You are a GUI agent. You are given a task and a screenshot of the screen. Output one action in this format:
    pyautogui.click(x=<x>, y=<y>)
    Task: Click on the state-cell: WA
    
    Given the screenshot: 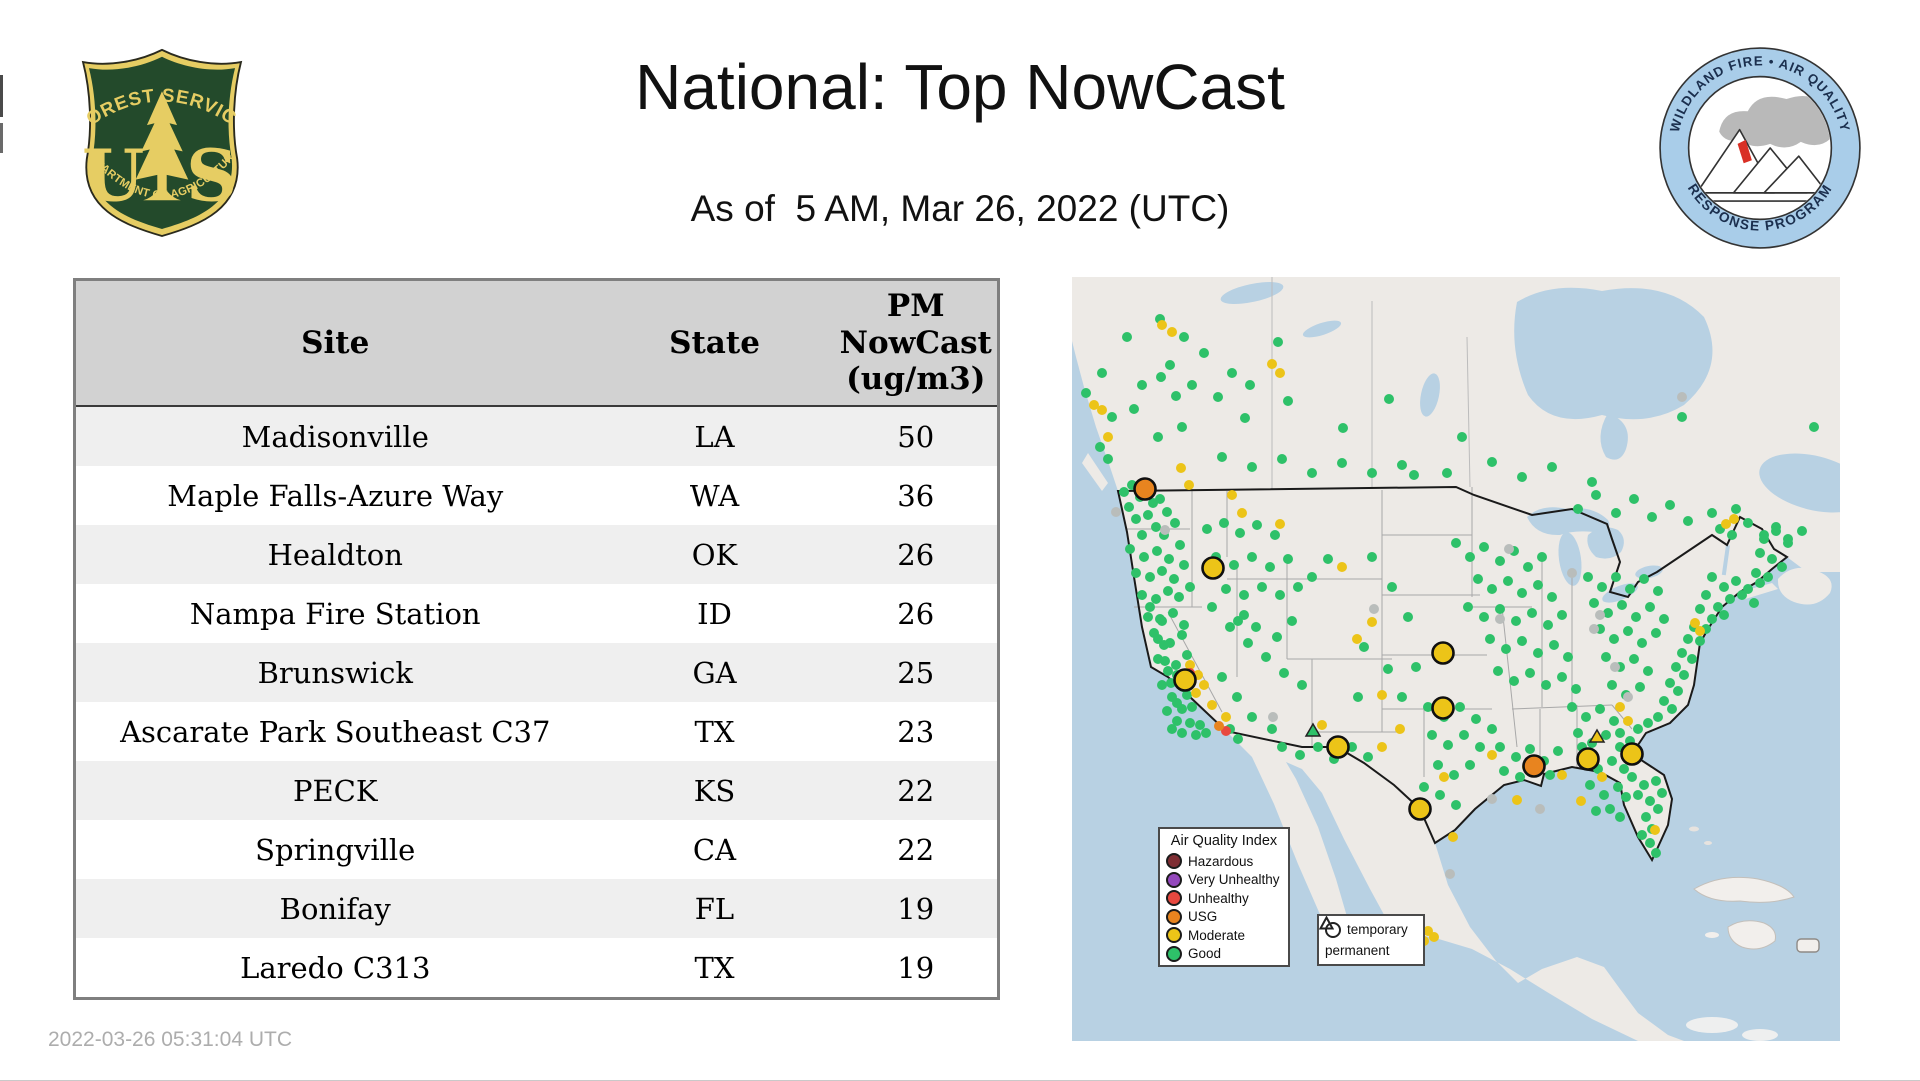 What is the action you would take?
    pyautogui.click(x=714, y=495)
    